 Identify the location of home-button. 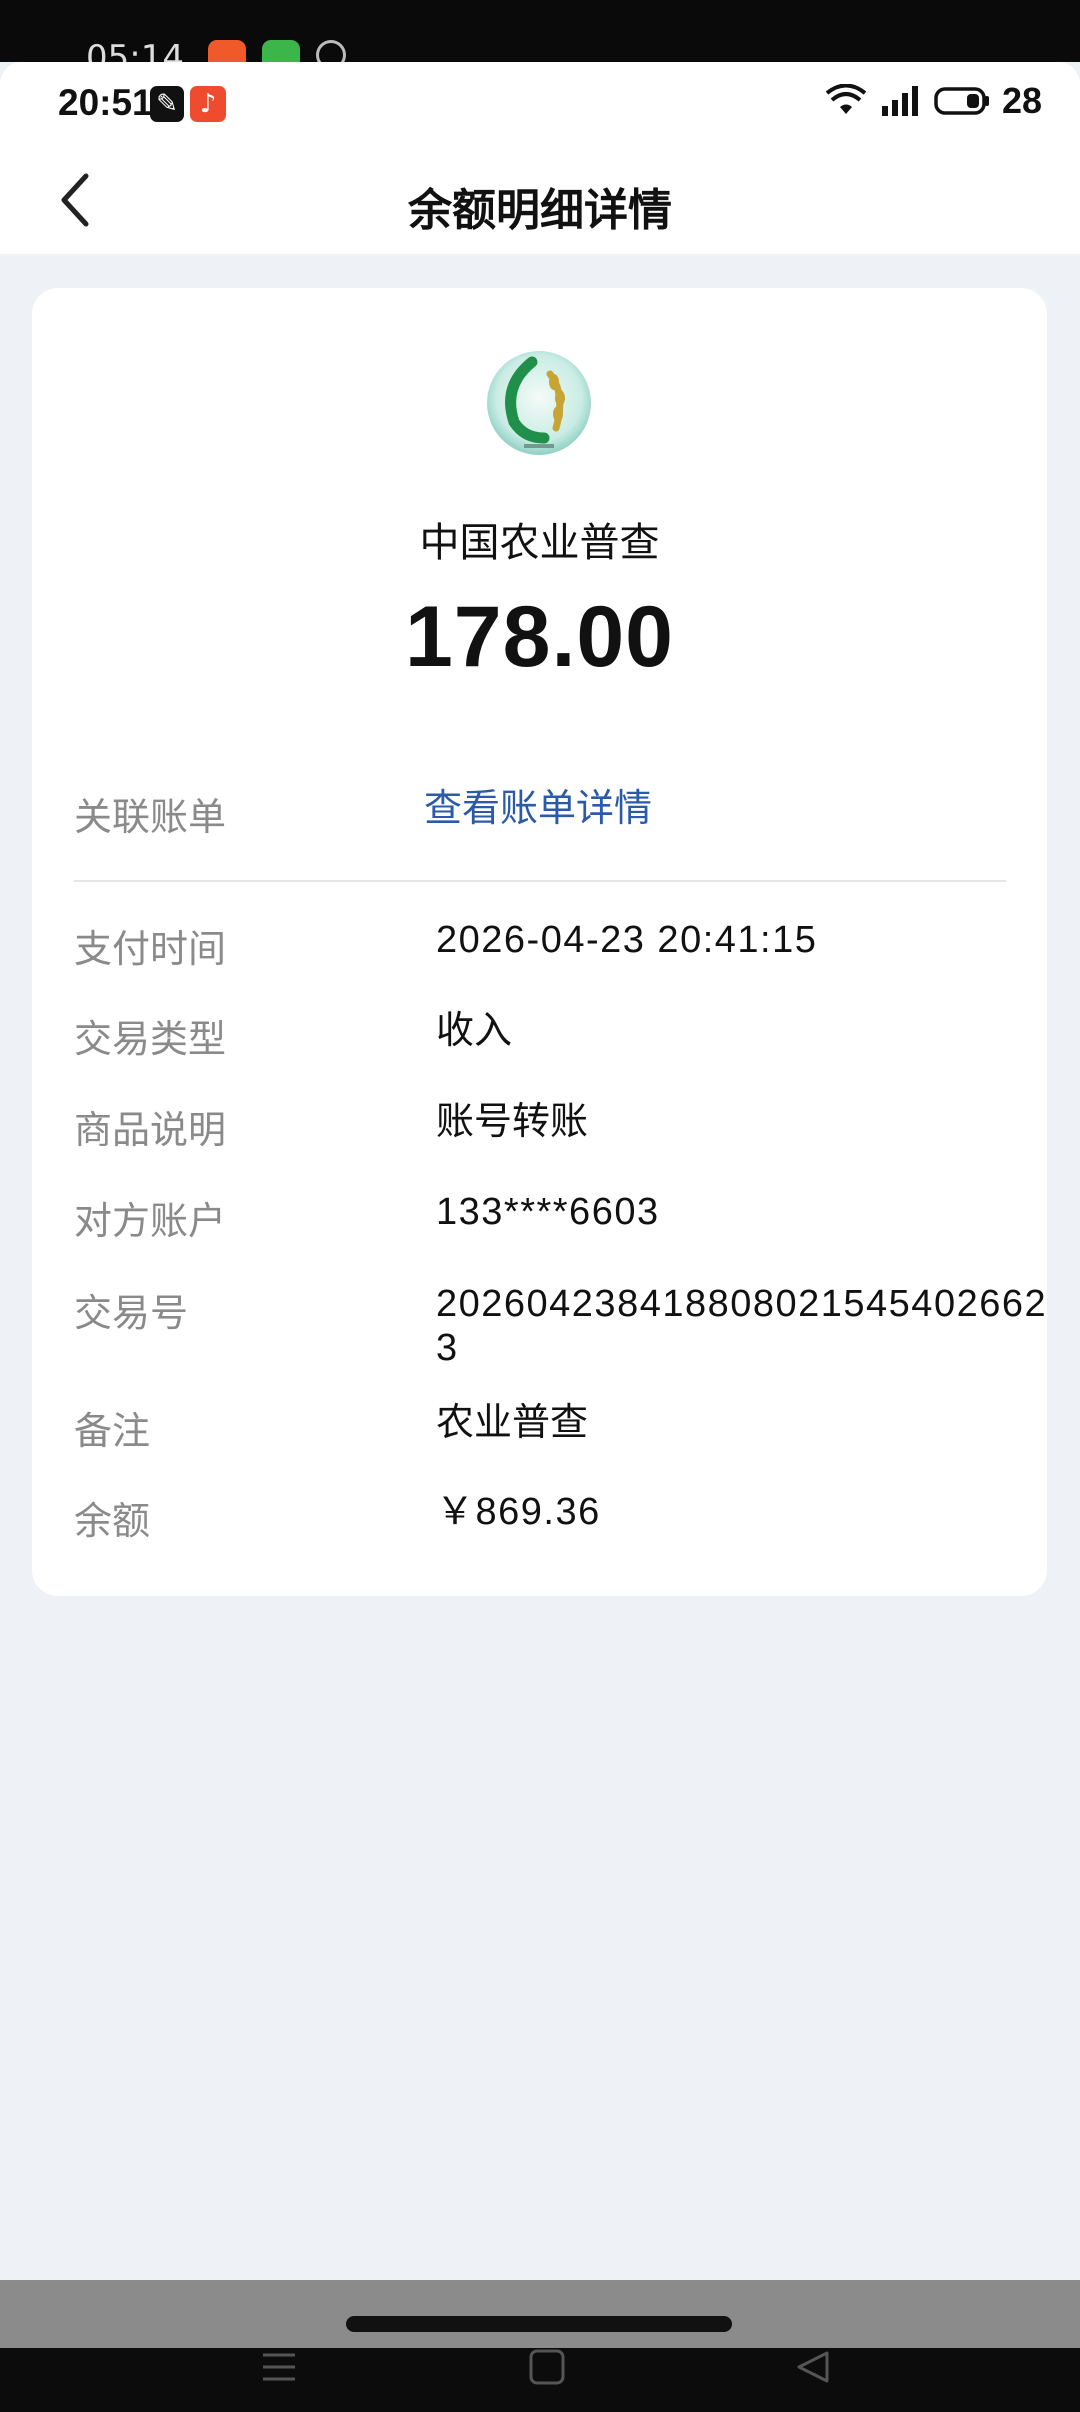
(547, 2367).